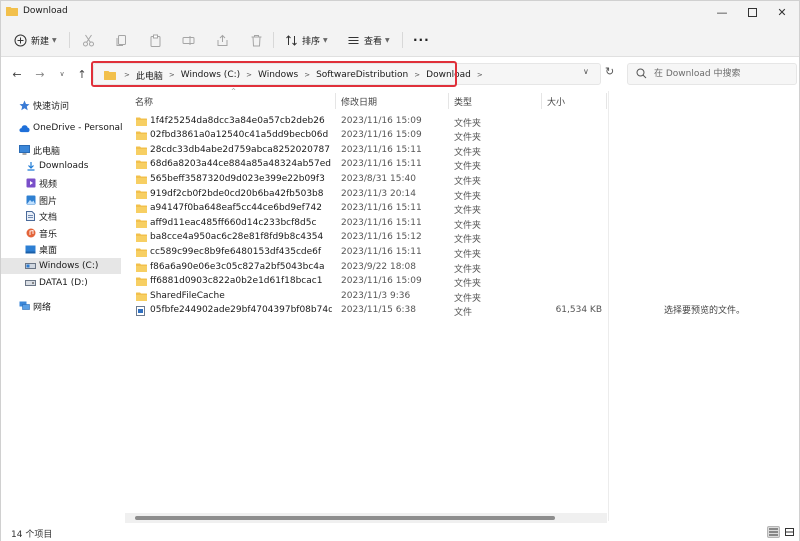 This screenshot has height=541, width=800. I want to click on horizontal-scrollbar, so click(366, 518).